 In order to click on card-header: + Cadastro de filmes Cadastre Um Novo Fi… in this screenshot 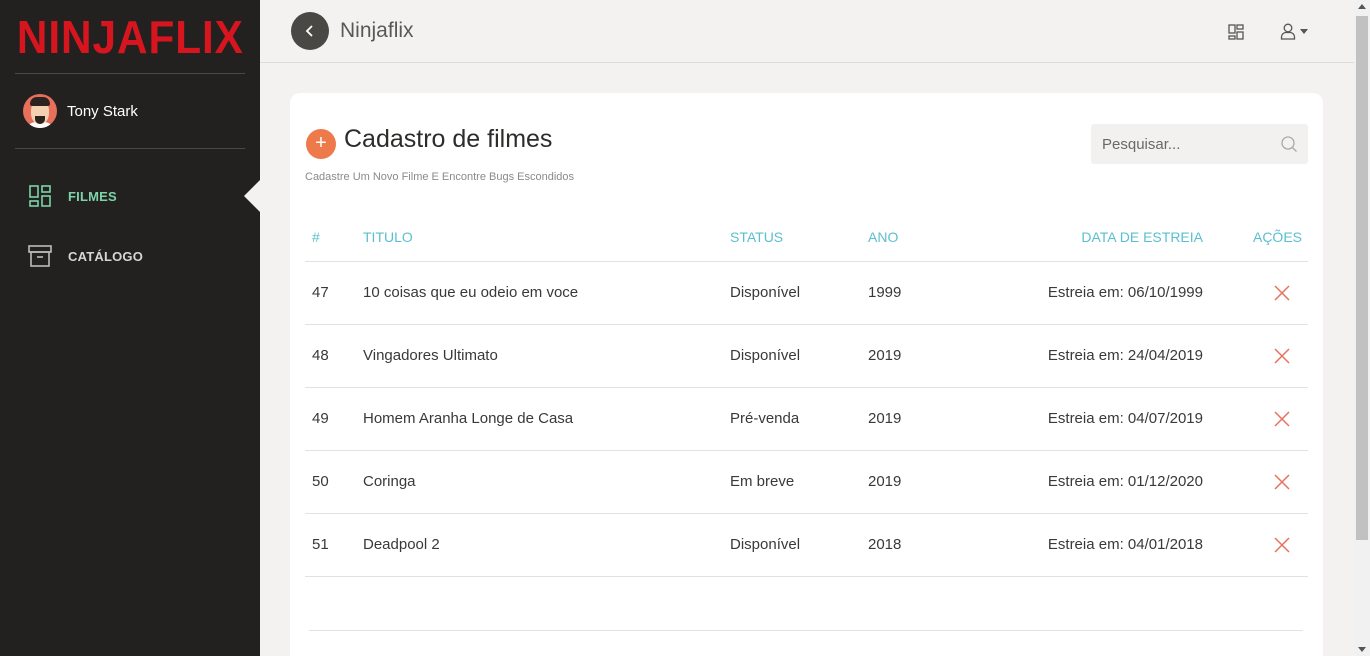, I will do `click(806, 153)`.